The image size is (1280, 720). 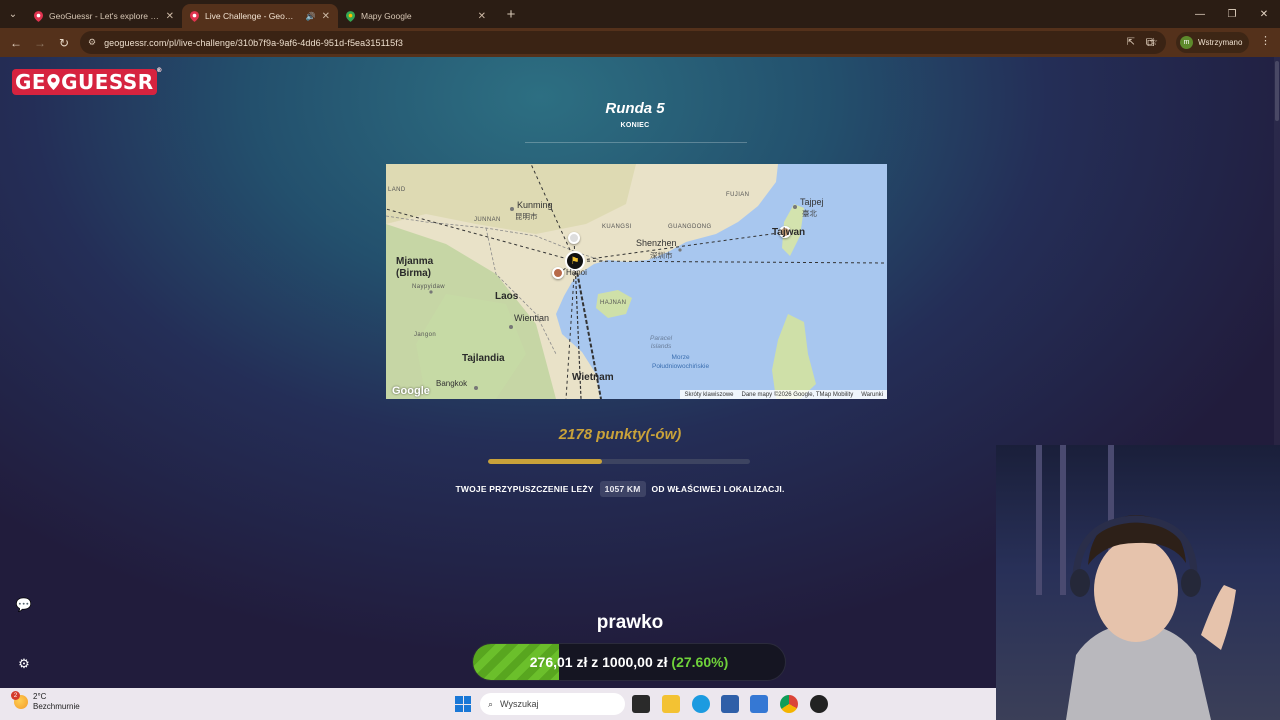 What do you see at coordinates (397, 190) in the screenshot?
I see `map-label: LAND` at bounding box center [397, 190].